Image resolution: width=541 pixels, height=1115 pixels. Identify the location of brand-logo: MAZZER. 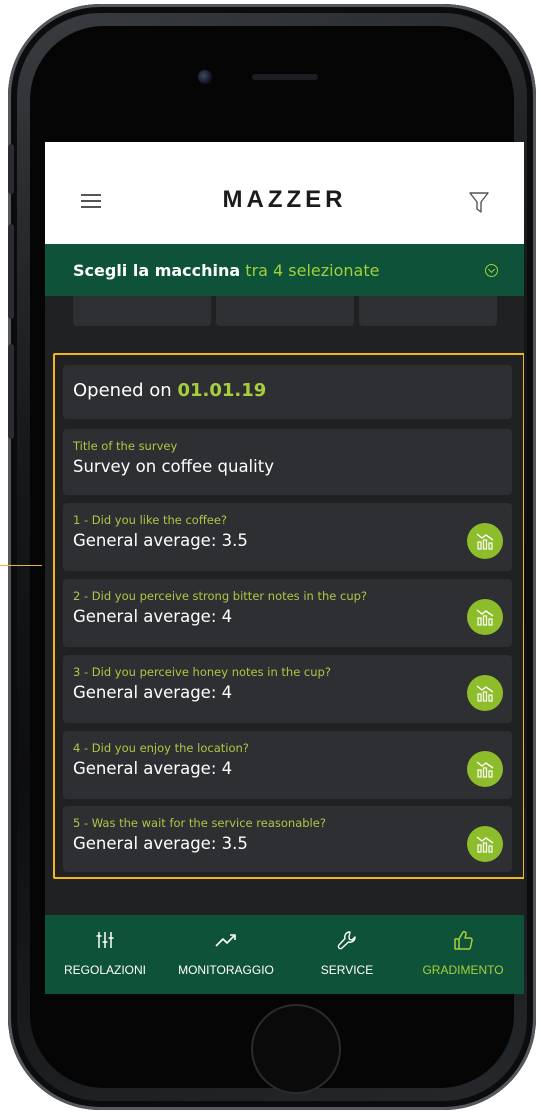
(284, 199).